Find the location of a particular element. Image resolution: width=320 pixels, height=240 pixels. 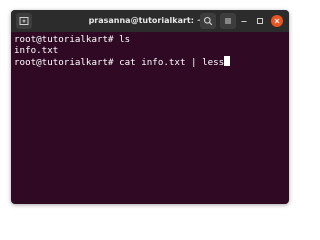

minimize-icon is located at coordinates (244, 21).